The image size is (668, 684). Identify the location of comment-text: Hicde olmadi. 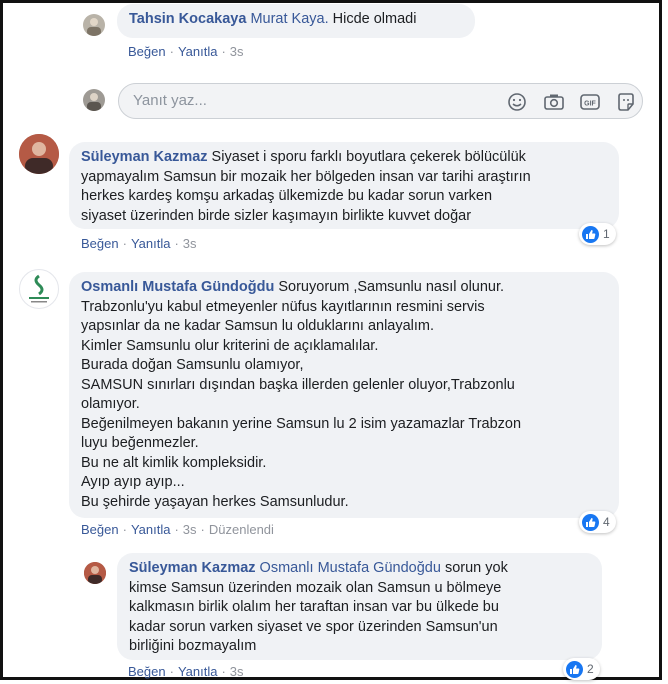
(372, 19).